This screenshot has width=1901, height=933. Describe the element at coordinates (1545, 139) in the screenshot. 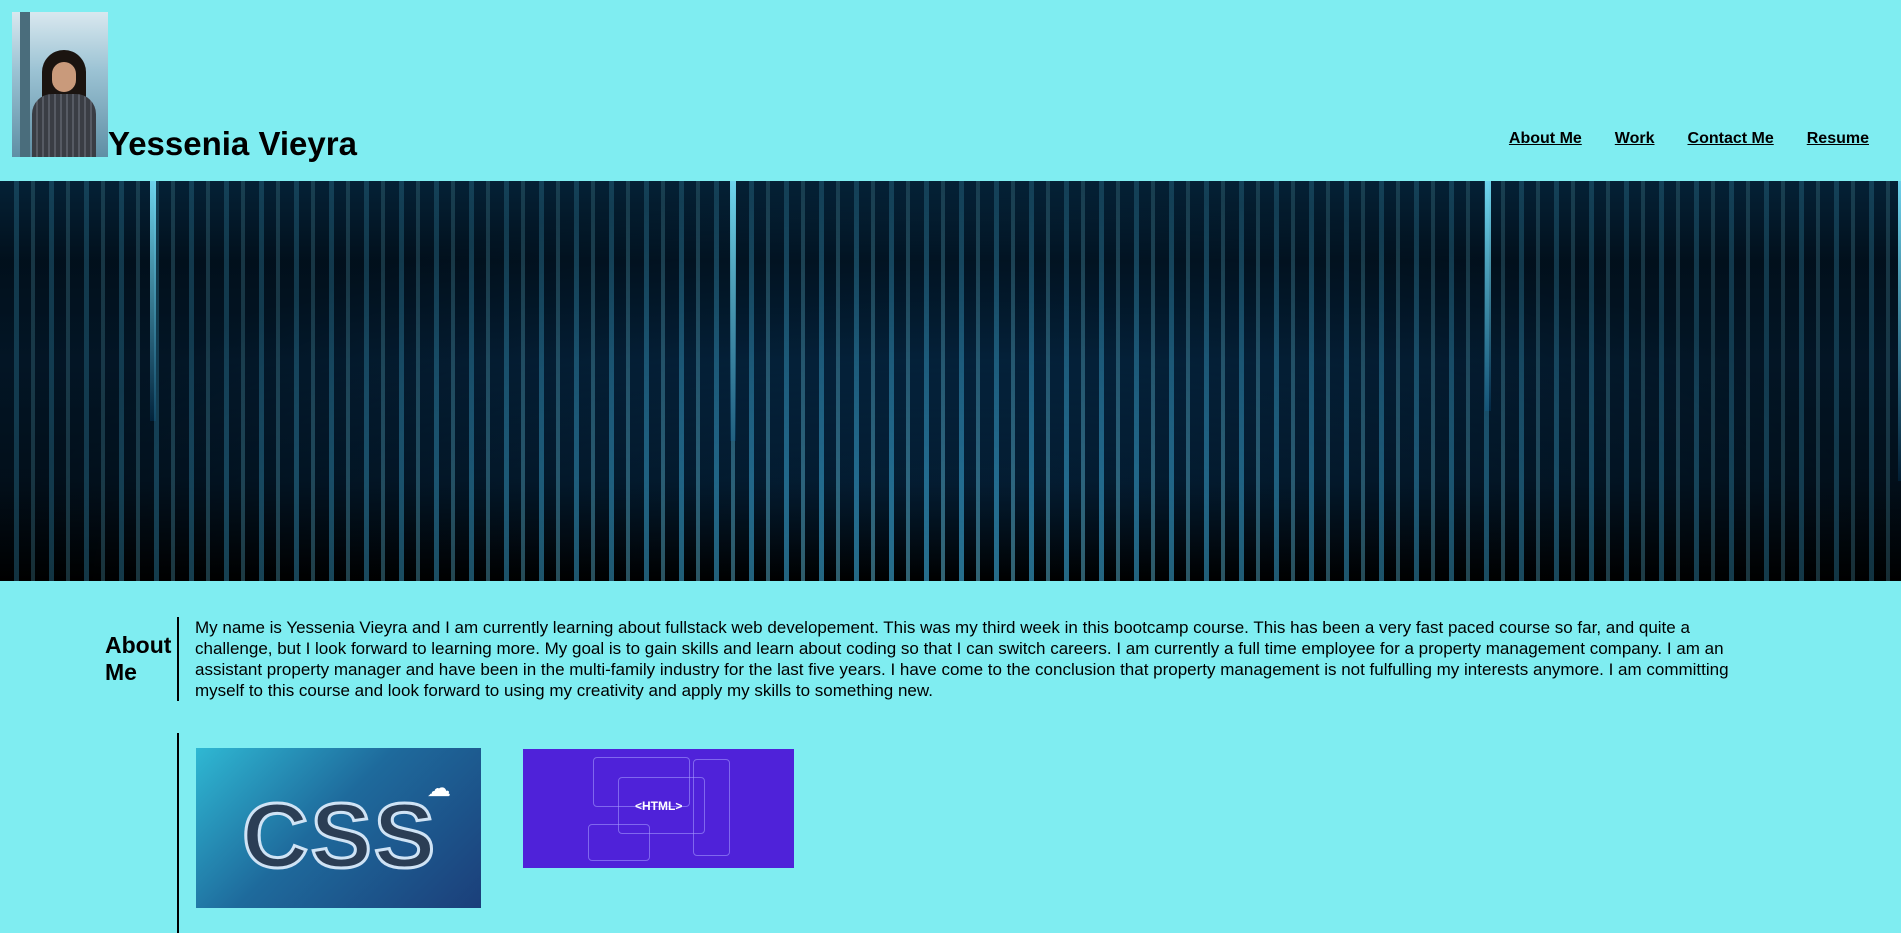

I see `nav-link-about-me: About Me` at that location.